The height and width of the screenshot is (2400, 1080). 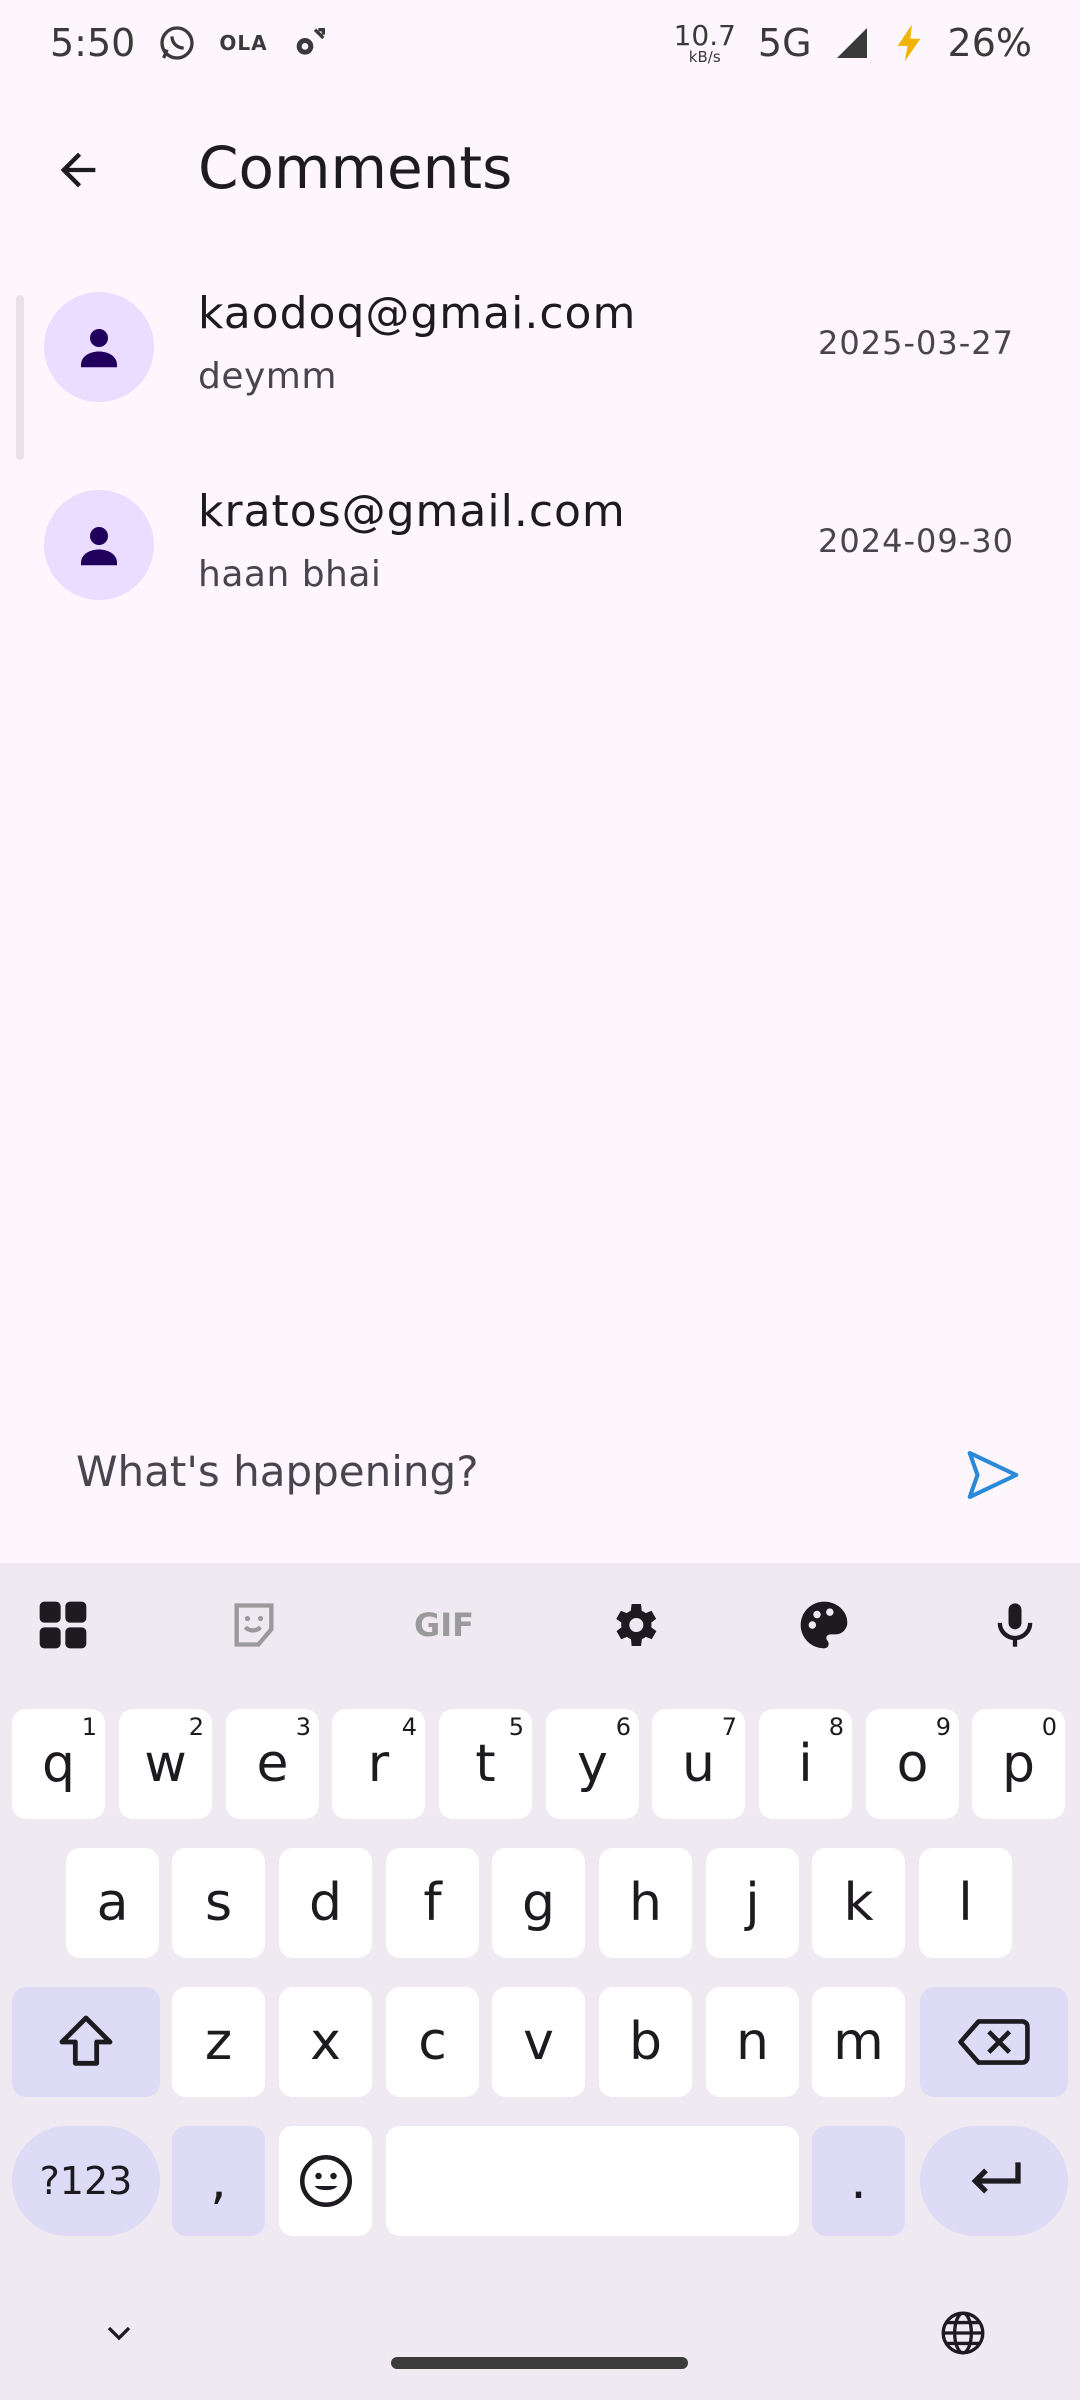 I want to click on key-s: s, so click(x=218, y=1903).